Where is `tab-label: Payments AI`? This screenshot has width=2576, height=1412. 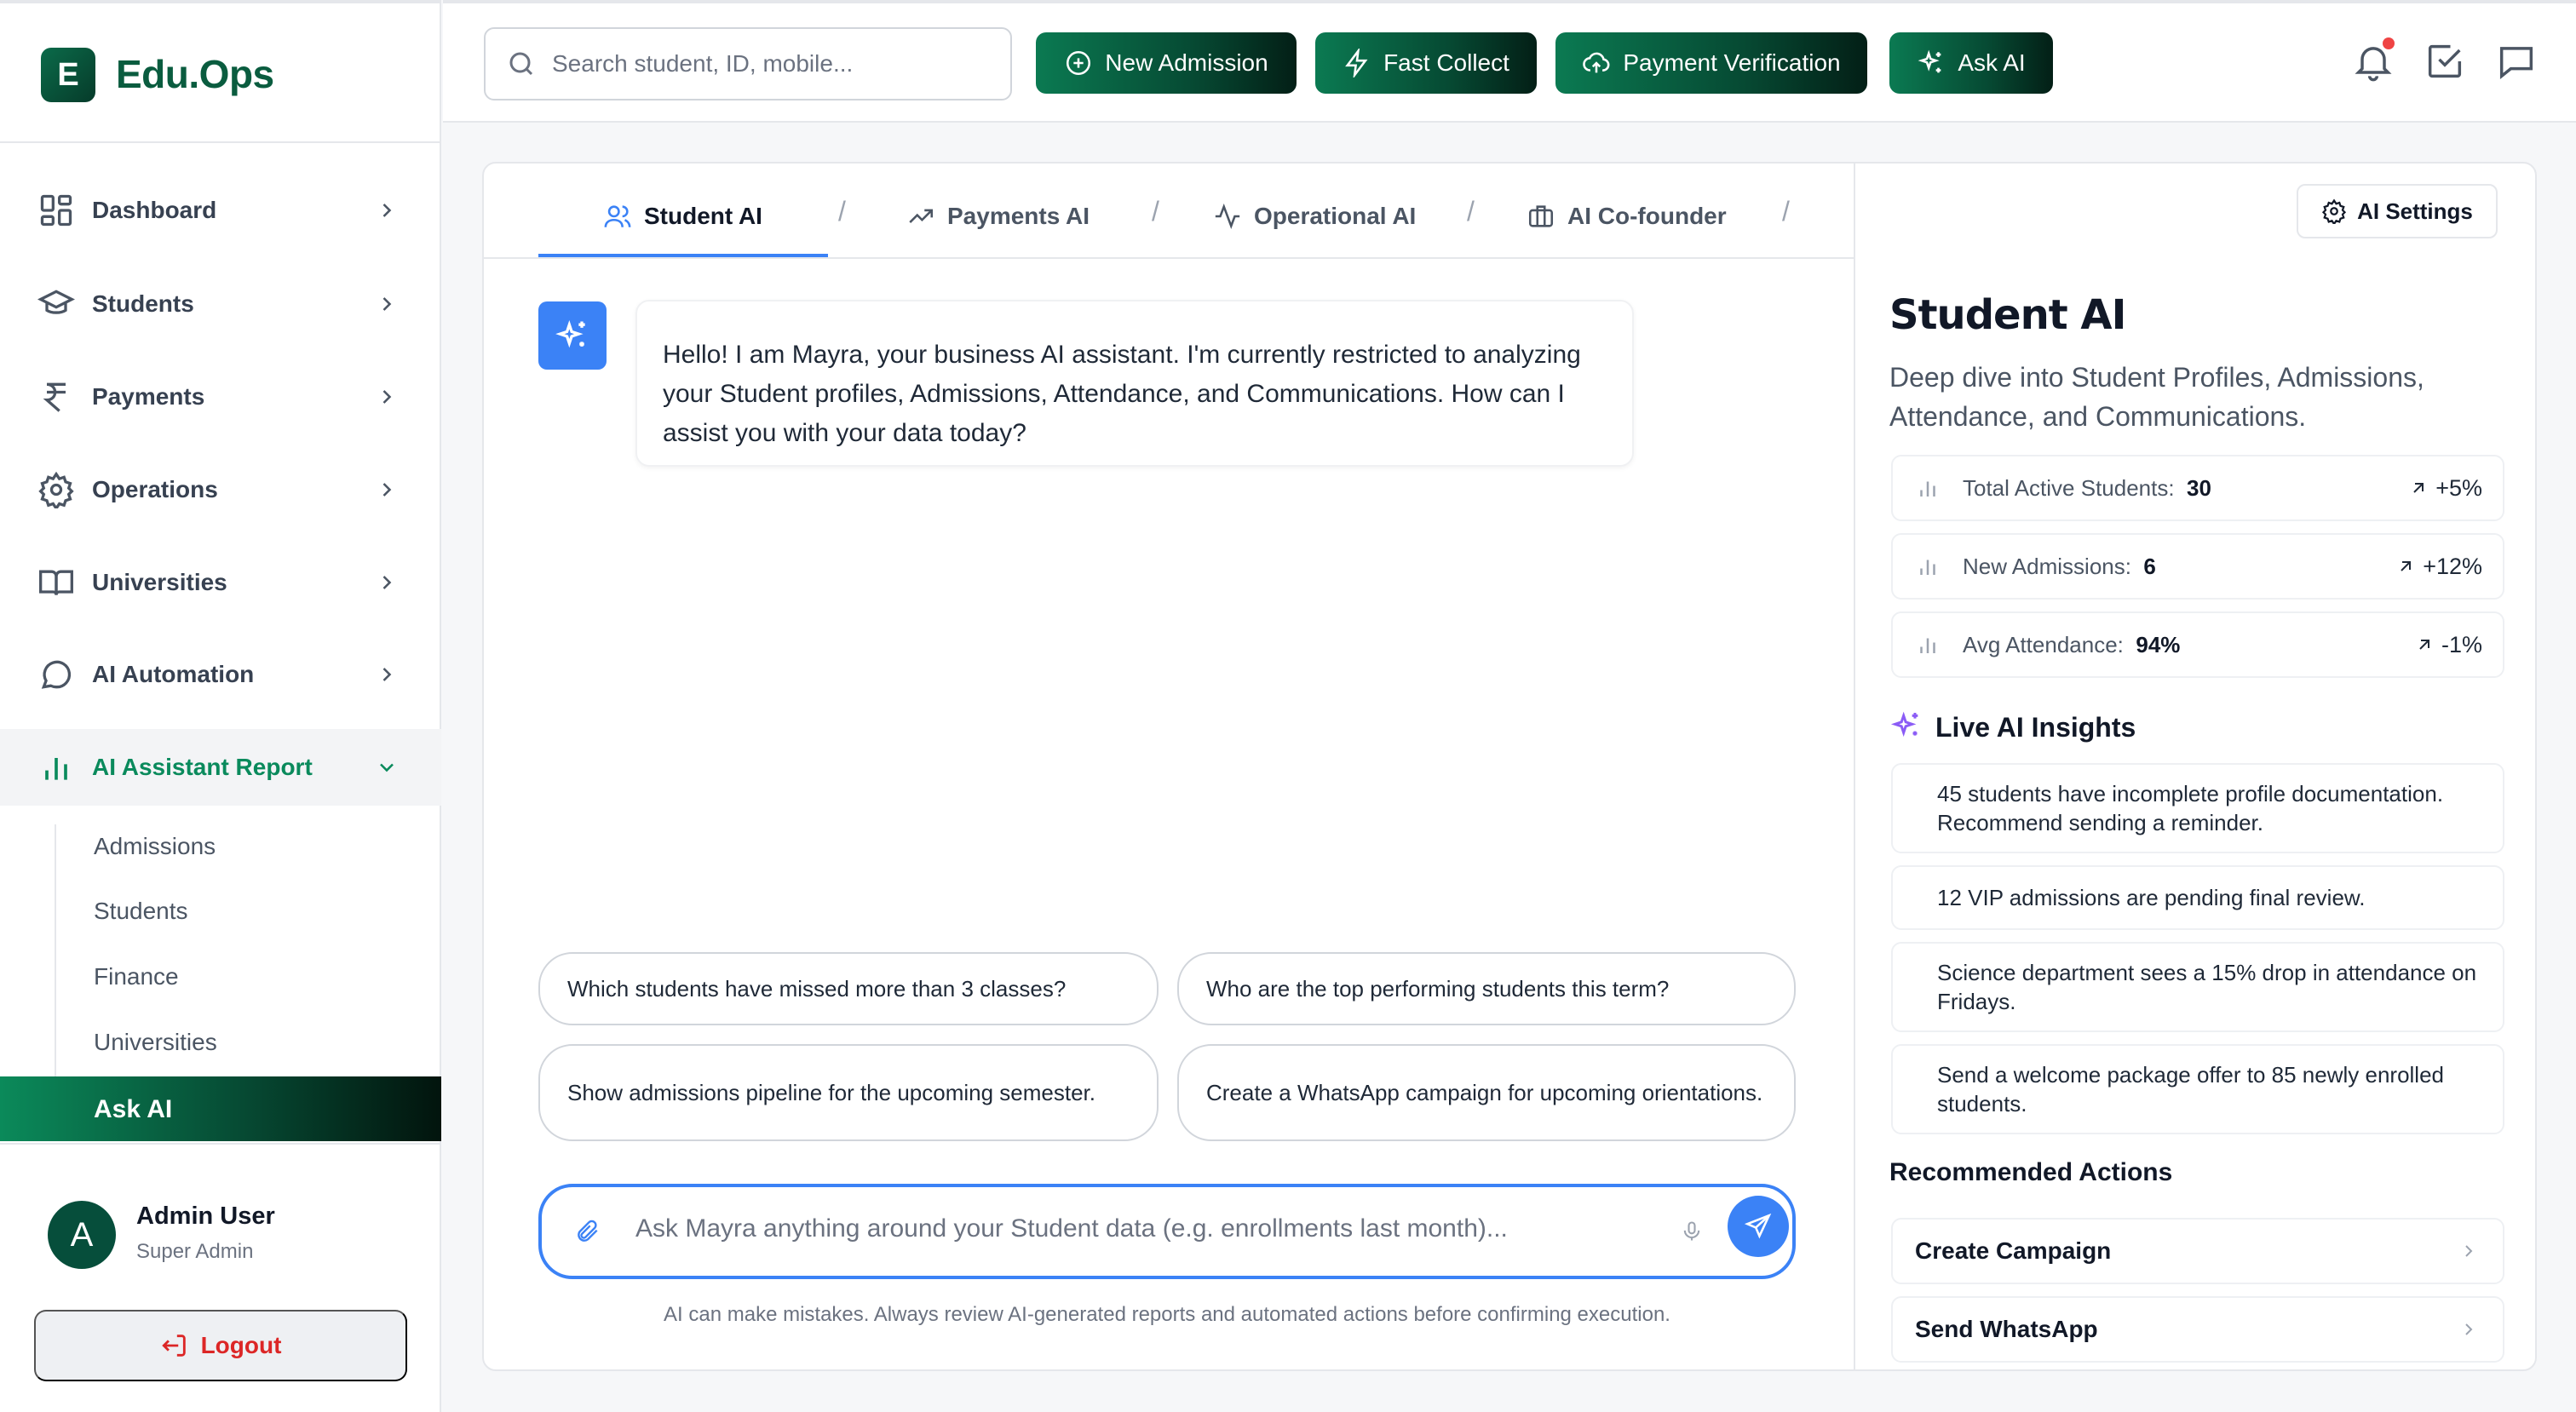
tab-label: Payments AI is located at coordinates (1018, 216).